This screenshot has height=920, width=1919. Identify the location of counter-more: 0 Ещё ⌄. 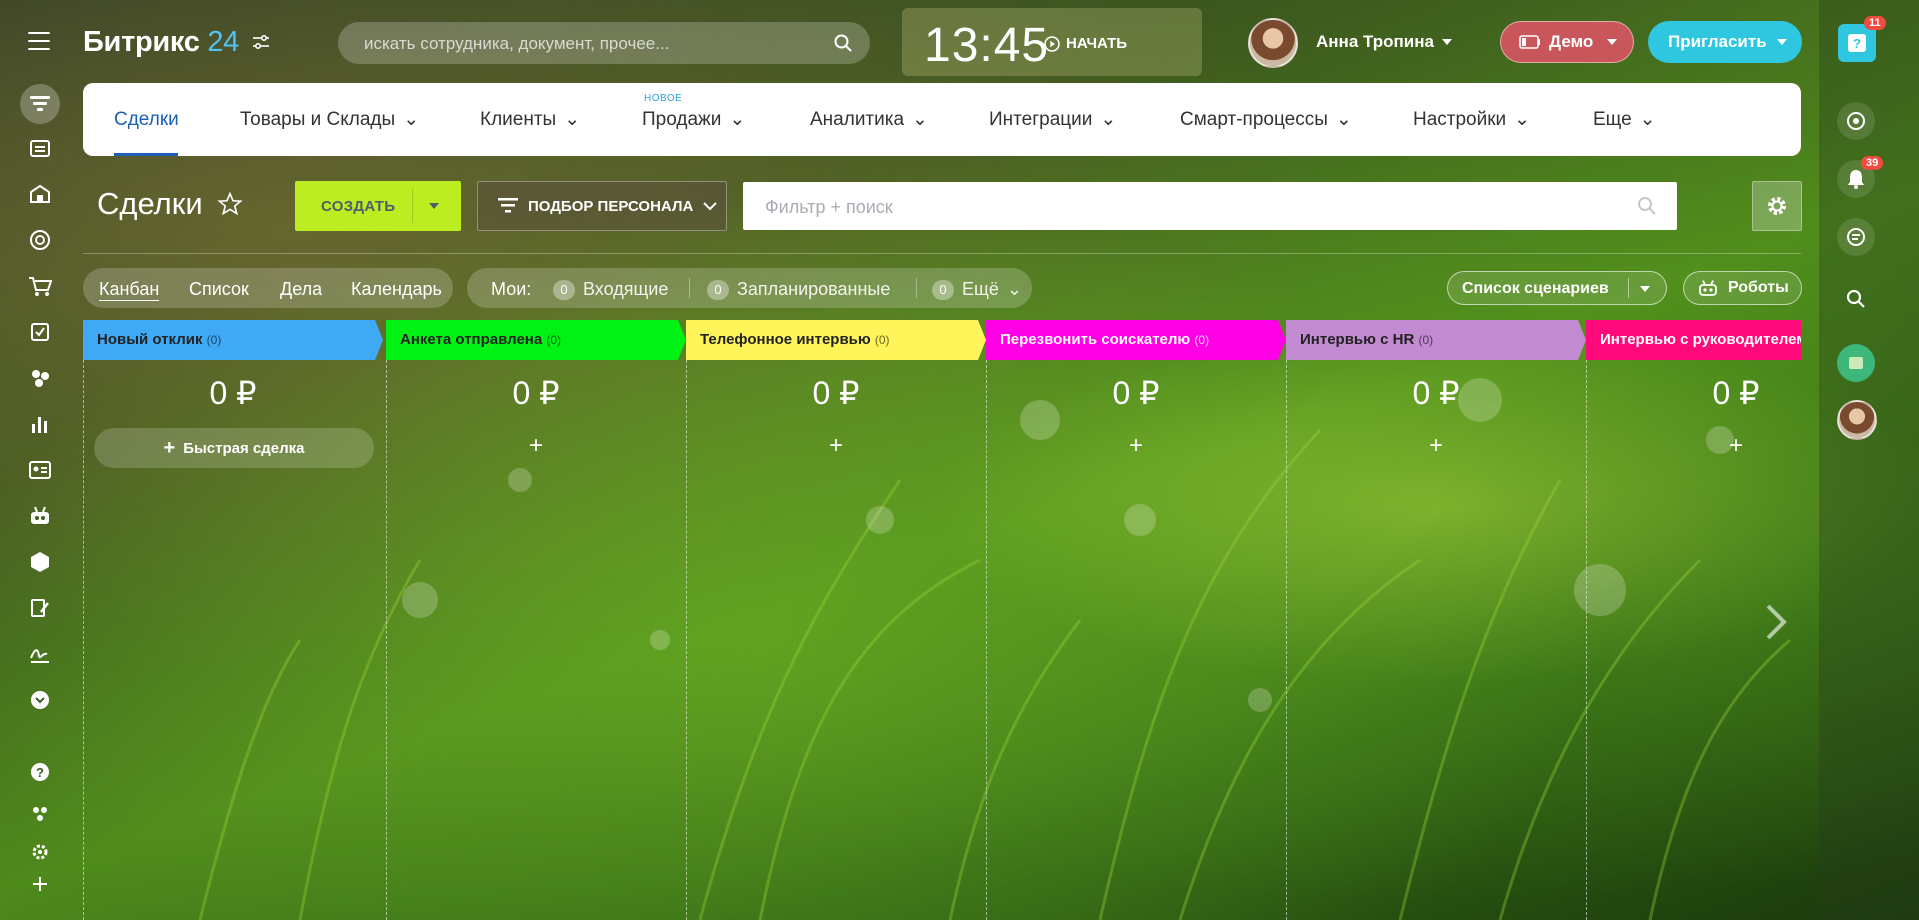
(977, 289).